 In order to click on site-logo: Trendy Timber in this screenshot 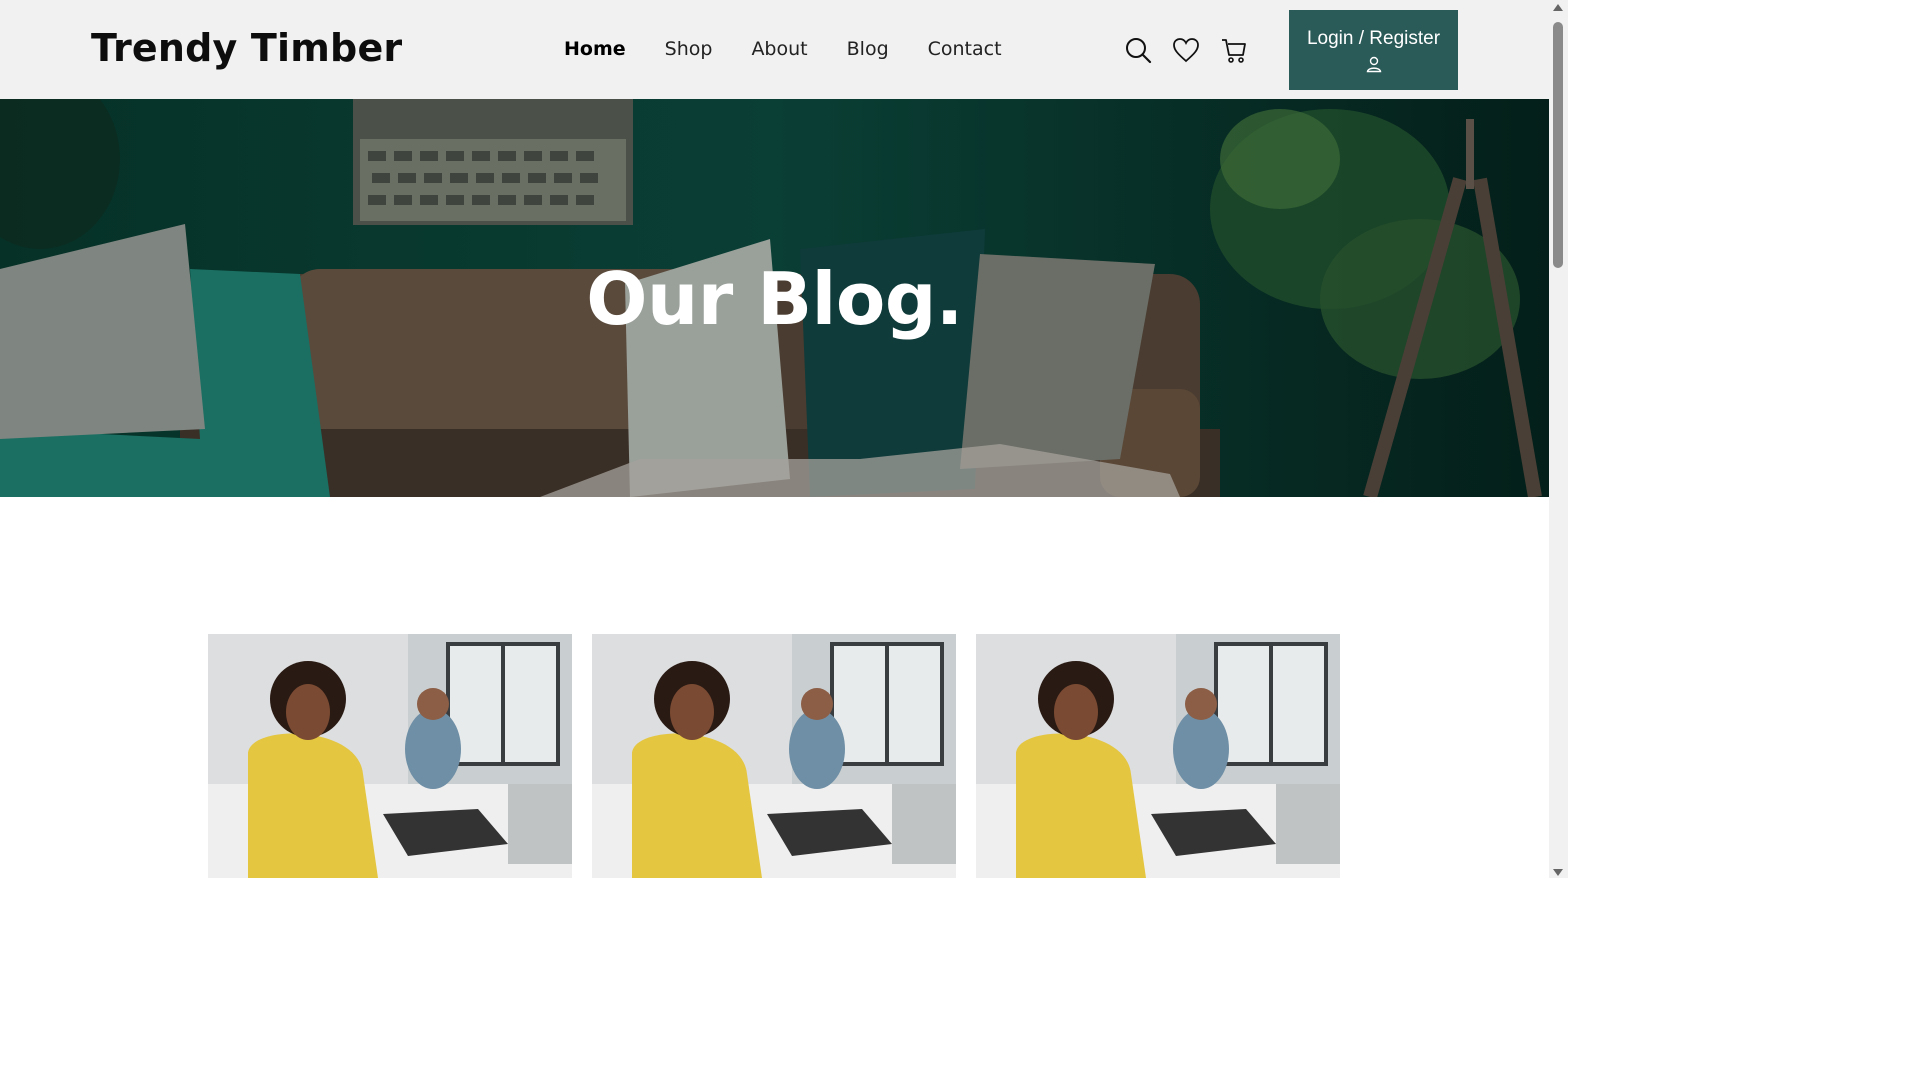, I will do `click(246, 48)`.